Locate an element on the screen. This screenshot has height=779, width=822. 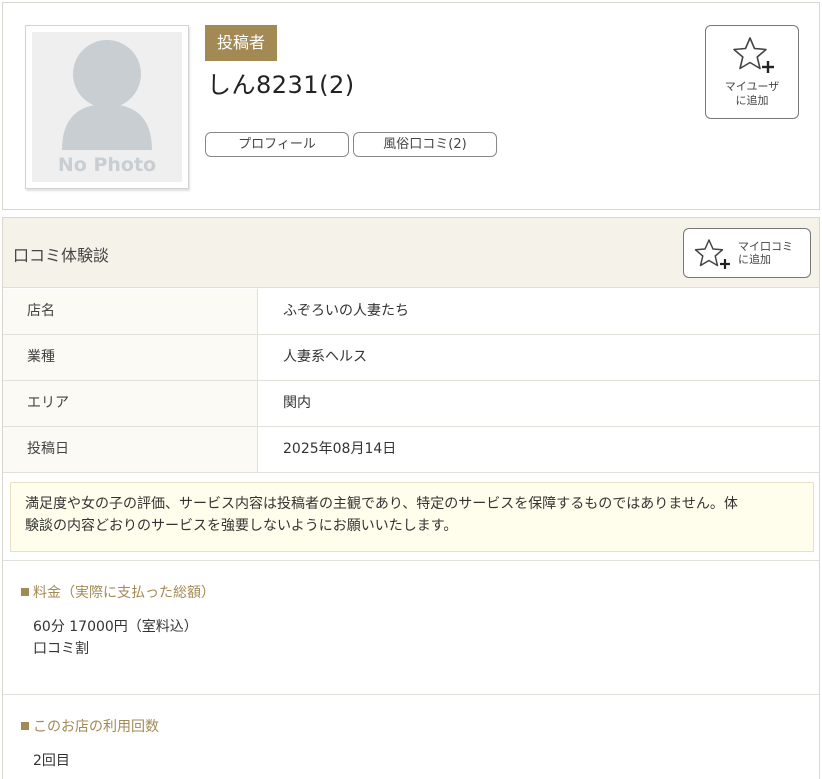
user-name: しん8231(2) is located at coordinates (281, 85).